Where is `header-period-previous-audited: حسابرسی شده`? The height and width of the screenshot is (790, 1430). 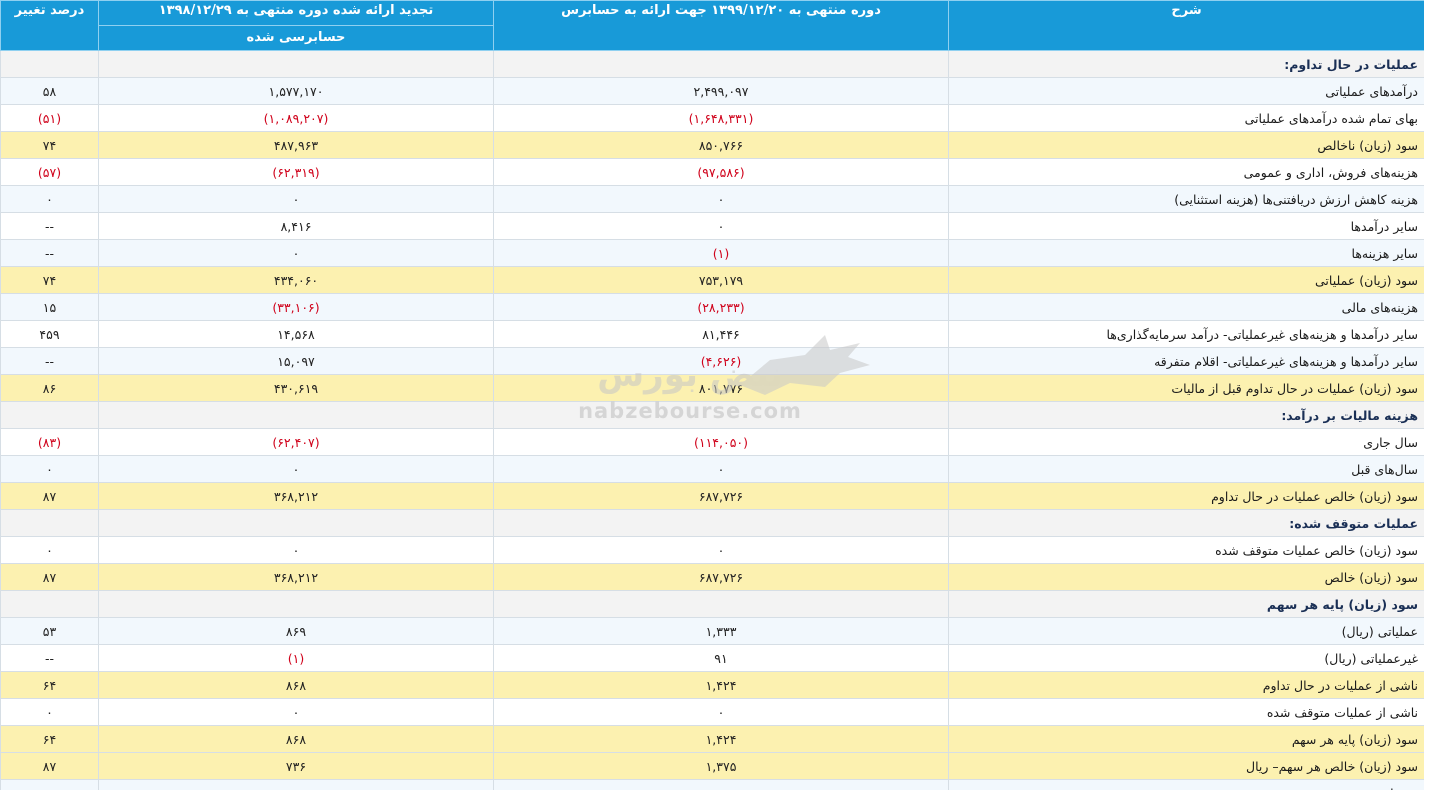 header-period-previous-audited: حسابرسی شده is located at coordinates (296, 38).